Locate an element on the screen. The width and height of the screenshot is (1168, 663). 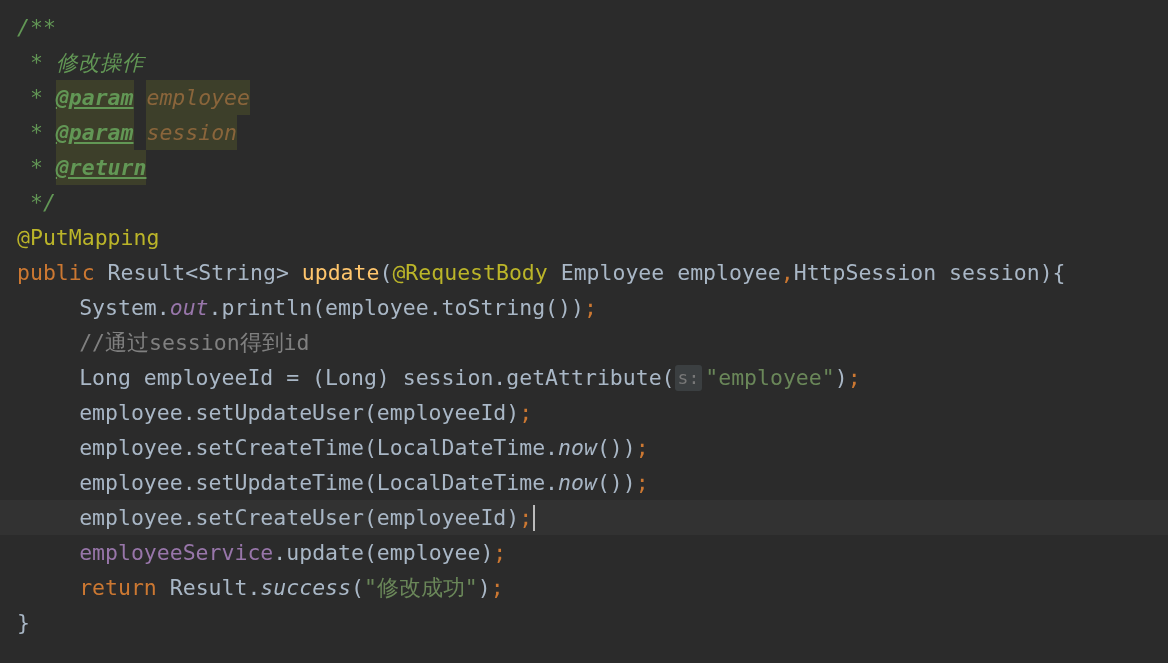
code-text: employee.setUpdateTime(LocalDateTime. is located at coordinates (319, 483).